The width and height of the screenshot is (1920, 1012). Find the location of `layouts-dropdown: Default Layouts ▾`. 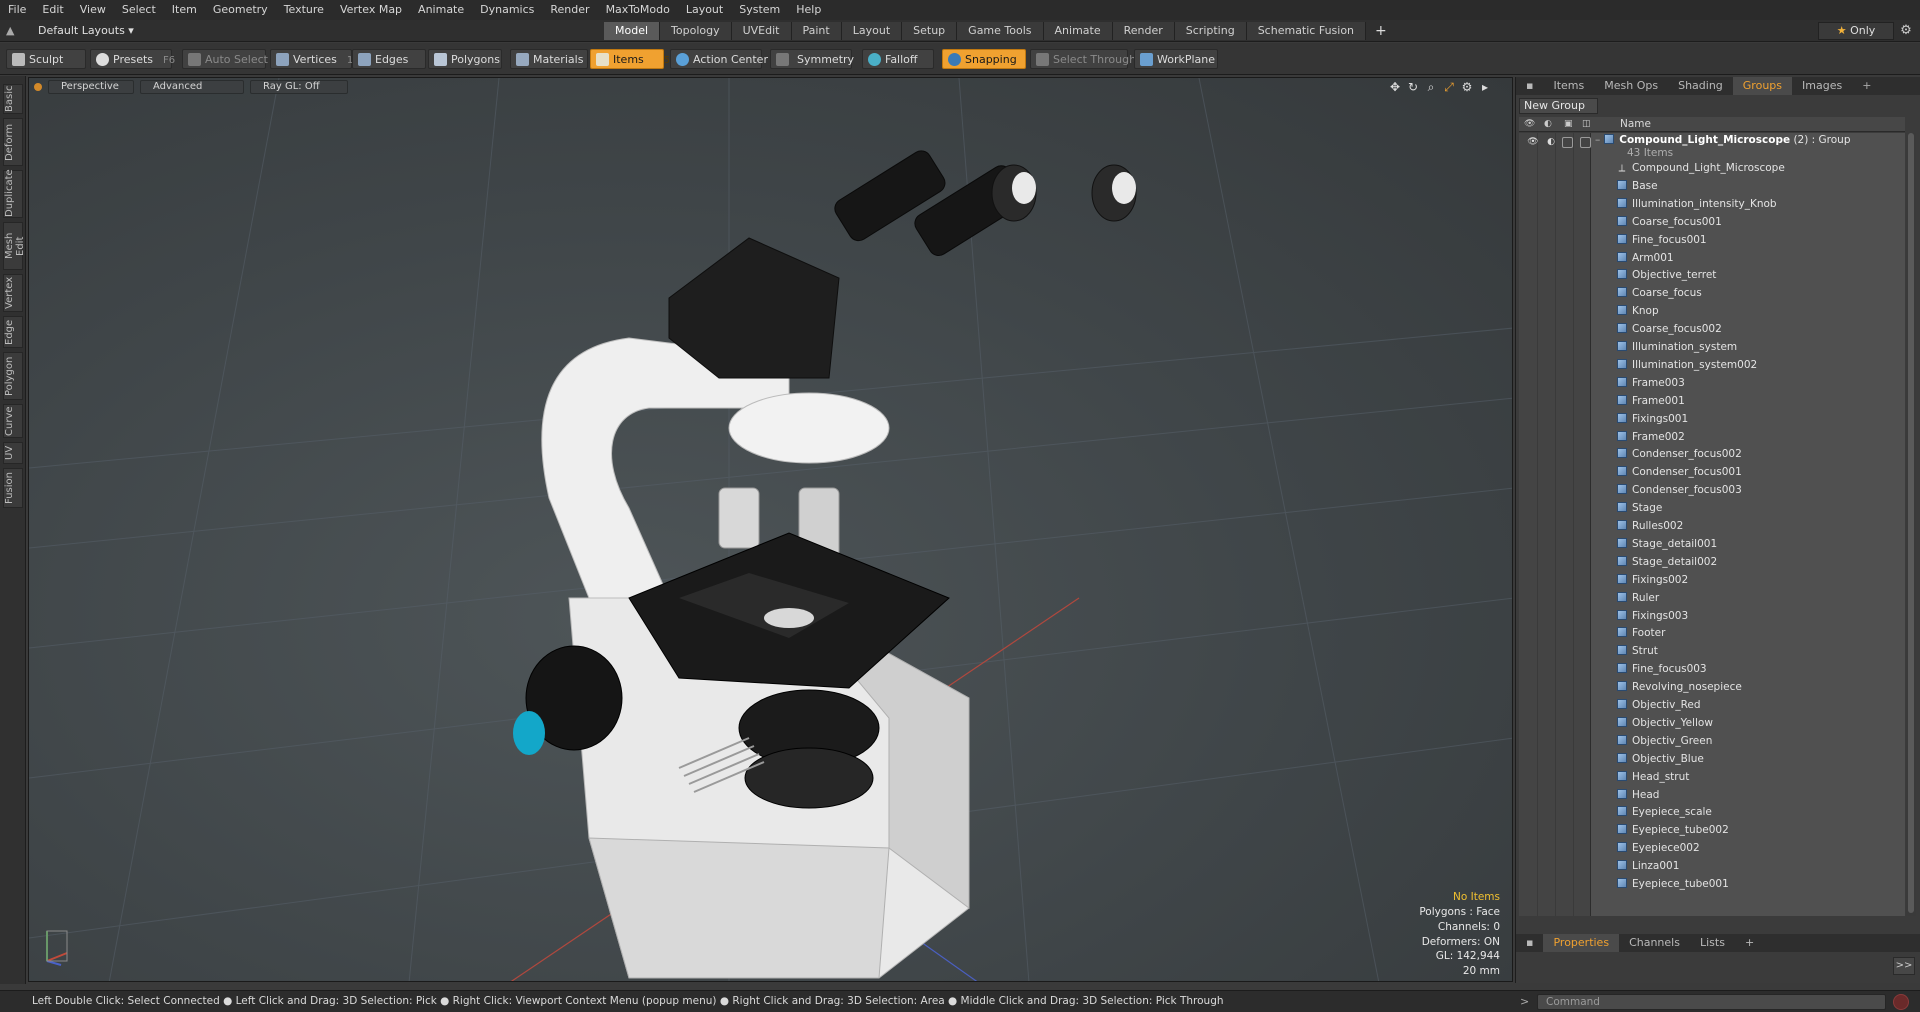

layouts-dropdown: Default Layouts ▾ is located at coordinates (86, 31).